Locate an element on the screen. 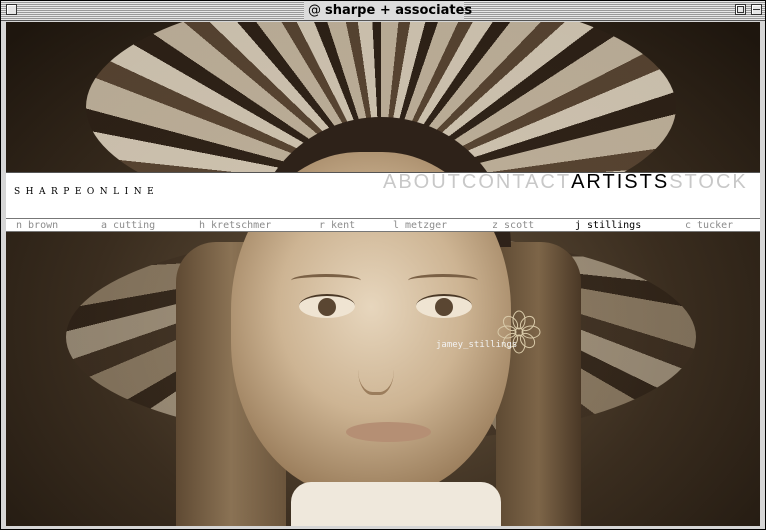  left-eye is located at coordinates (327, 306).